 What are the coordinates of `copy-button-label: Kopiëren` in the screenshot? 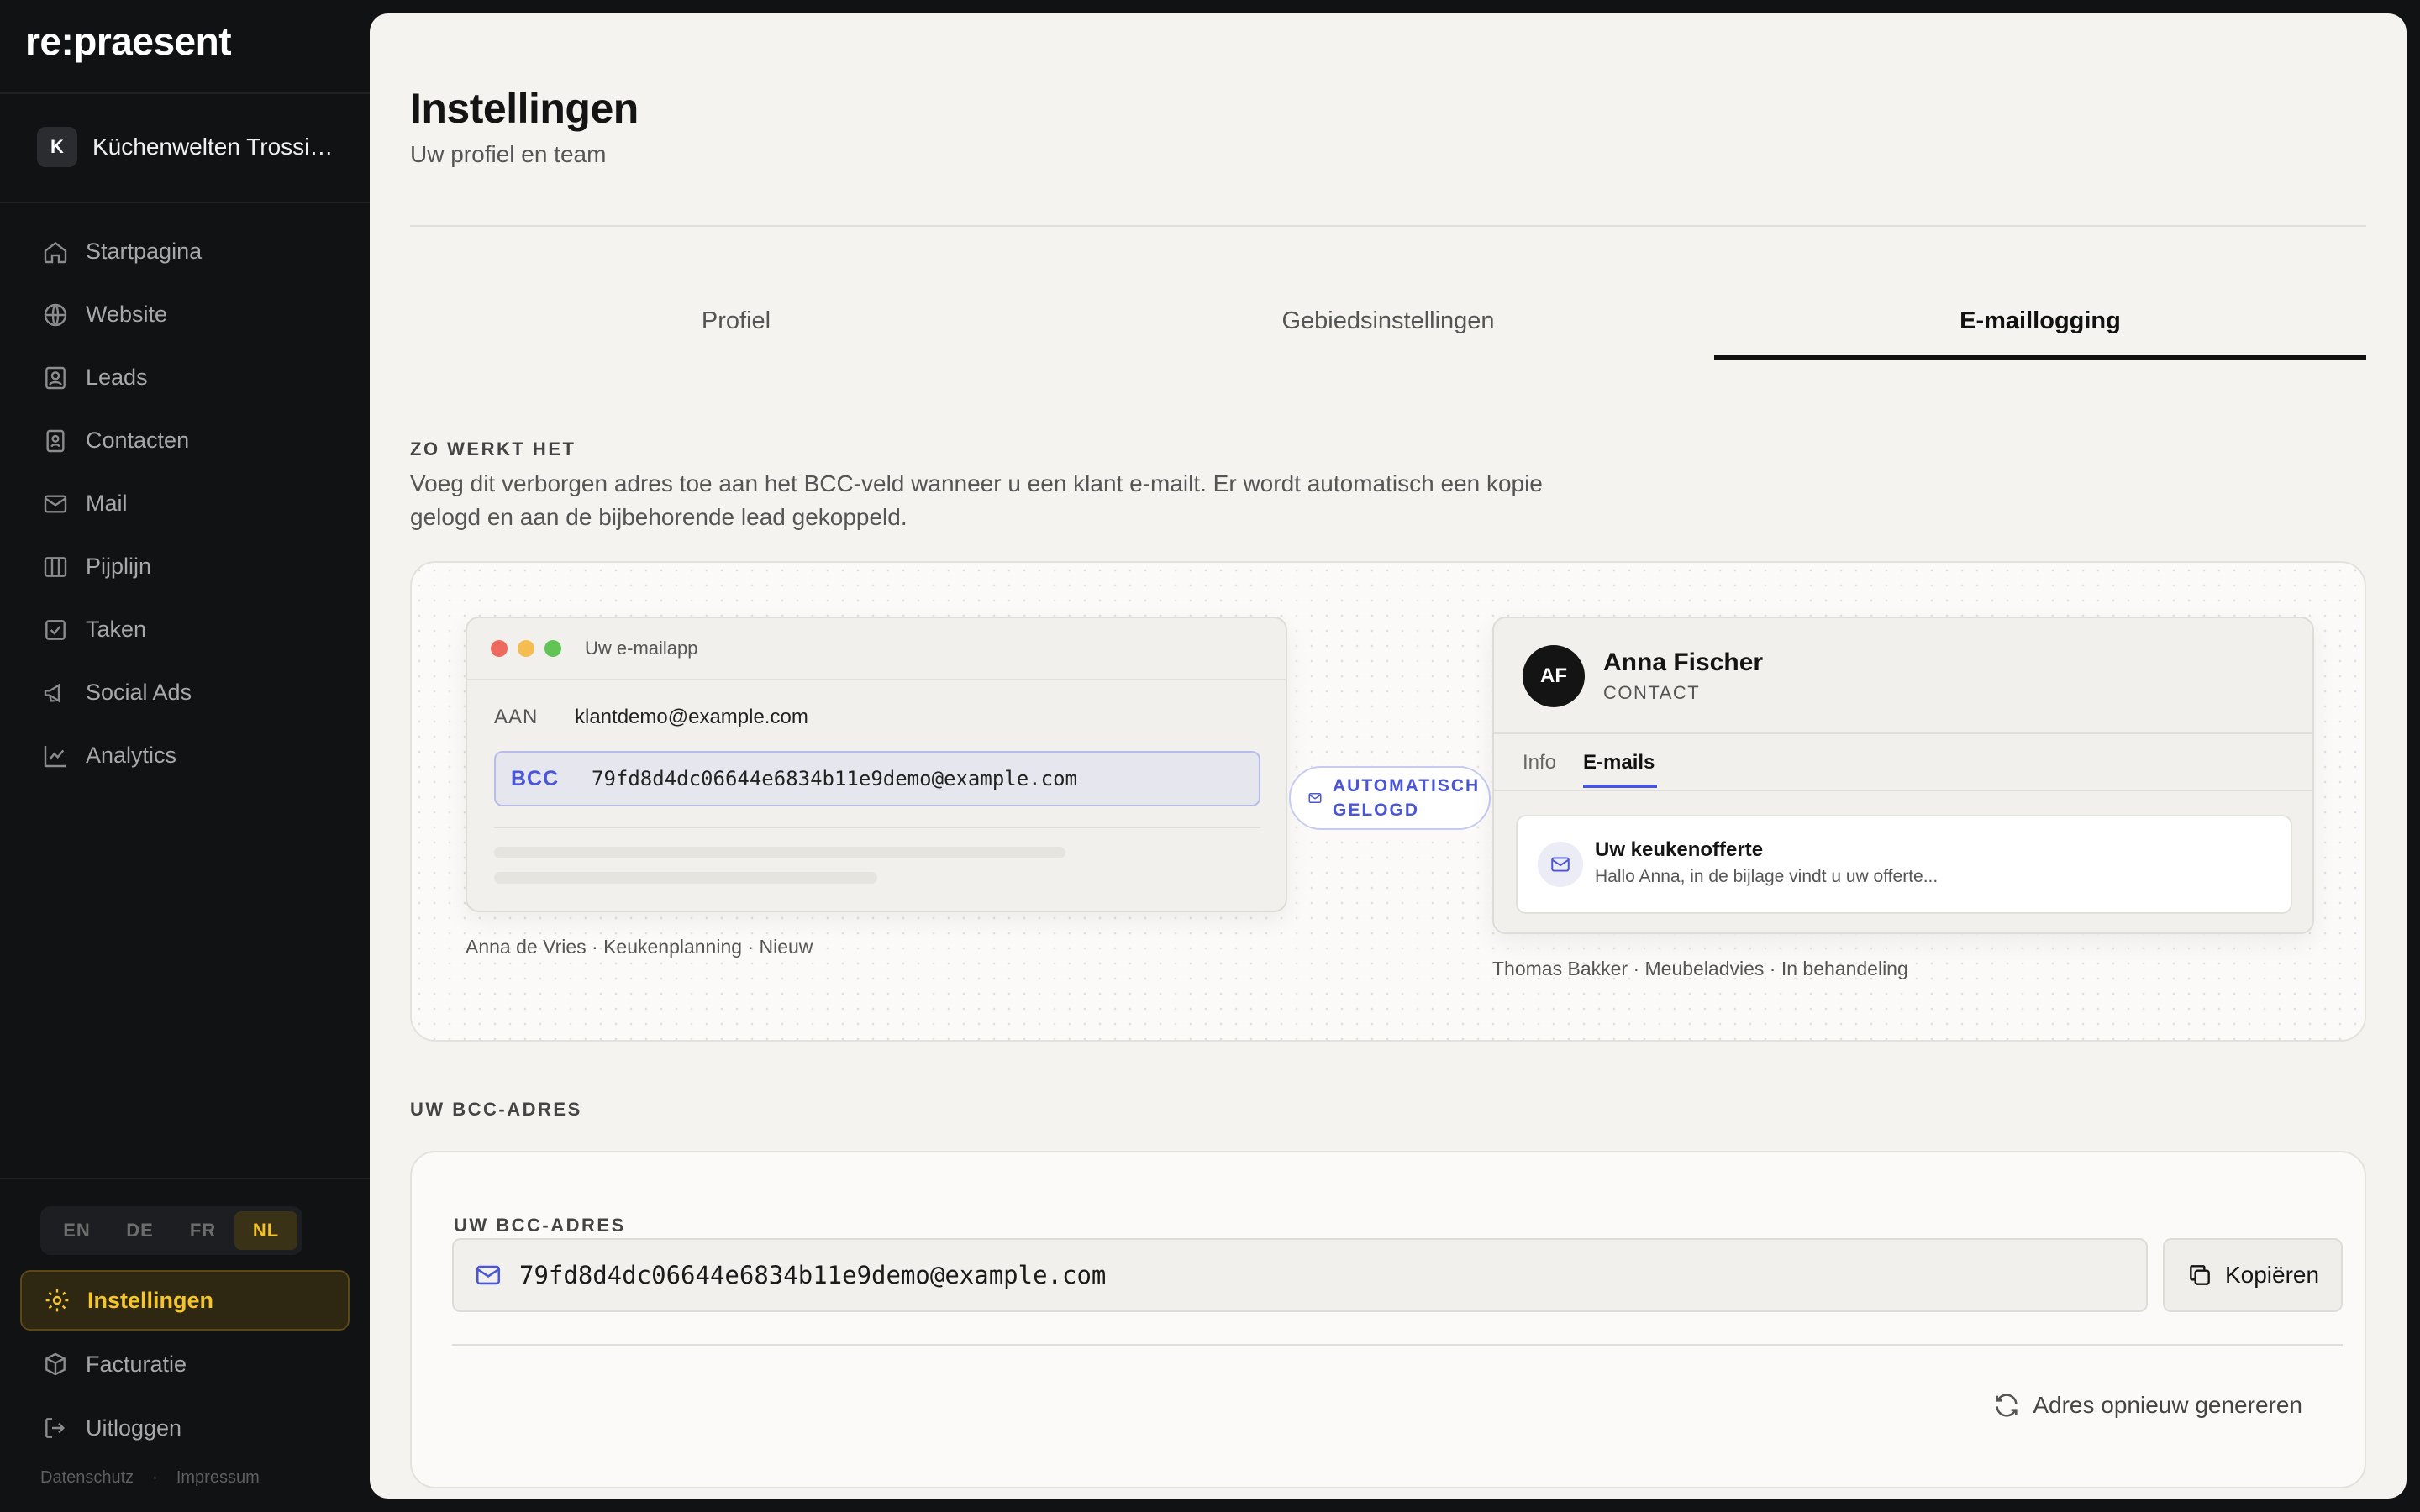 It's located at (2272, 1275).